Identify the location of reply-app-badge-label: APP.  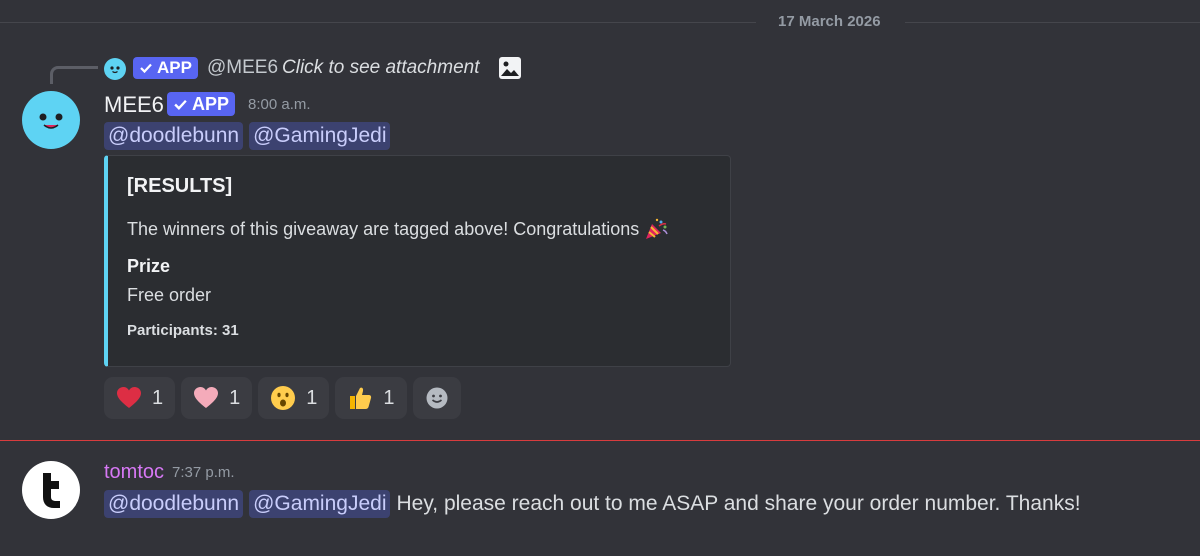
(174, 67).